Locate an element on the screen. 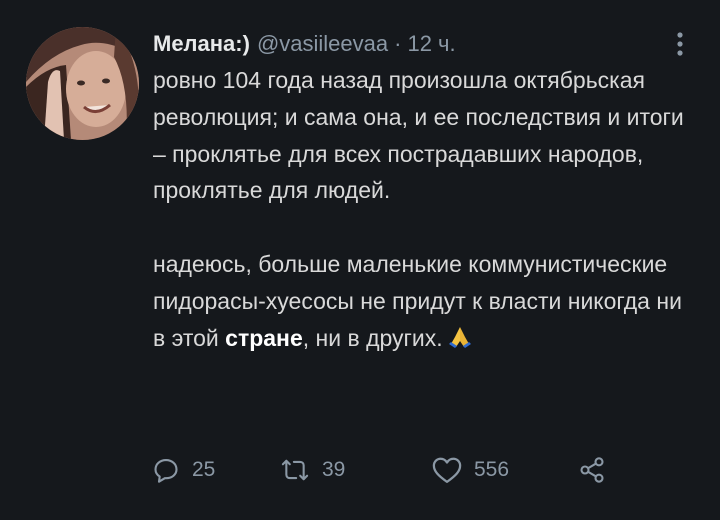 The width and height of the screenshot is (720, 520). like-count: 556 is located at coordinates (492, 469).